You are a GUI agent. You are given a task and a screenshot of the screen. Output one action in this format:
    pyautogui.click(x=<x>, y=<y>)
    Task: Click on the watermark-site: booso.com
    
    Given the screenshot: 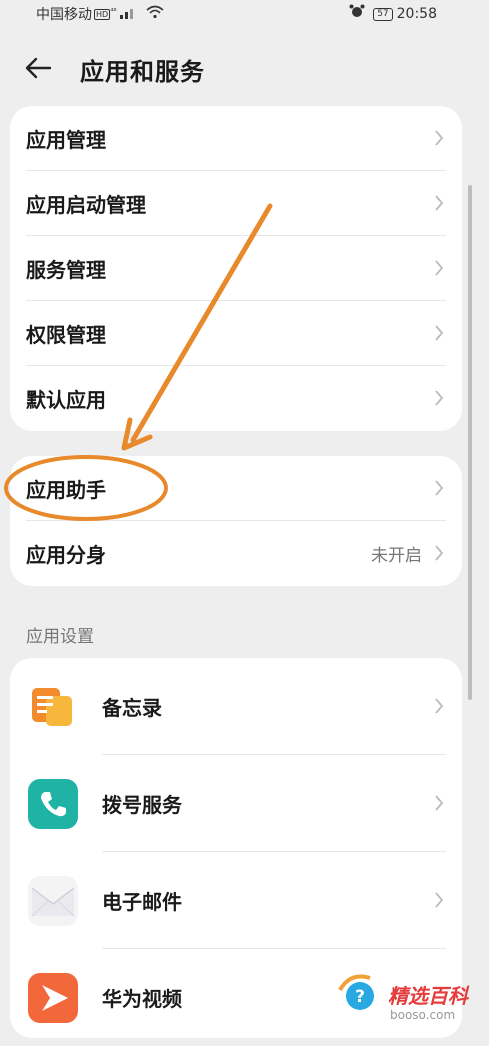 What is the action you would take?
    pyautogui.click(x=423, y=1015)
    